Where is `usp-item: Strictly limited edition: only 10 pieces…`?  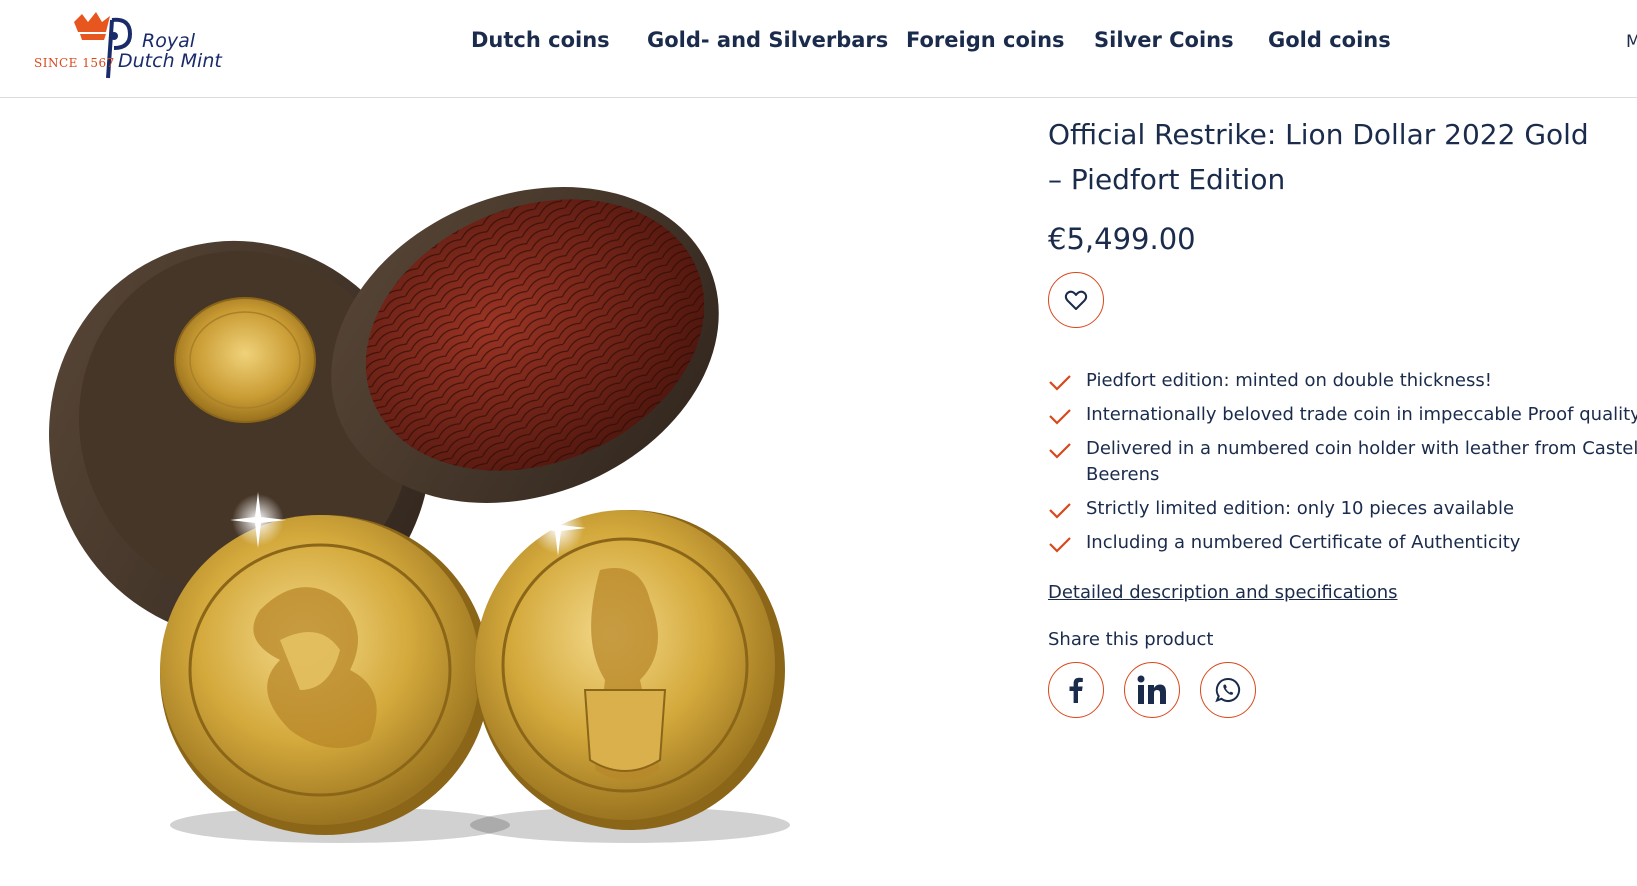
usp-item: Strictly limited edition: only 10 pieces… is located at coordinates (1342, 509).